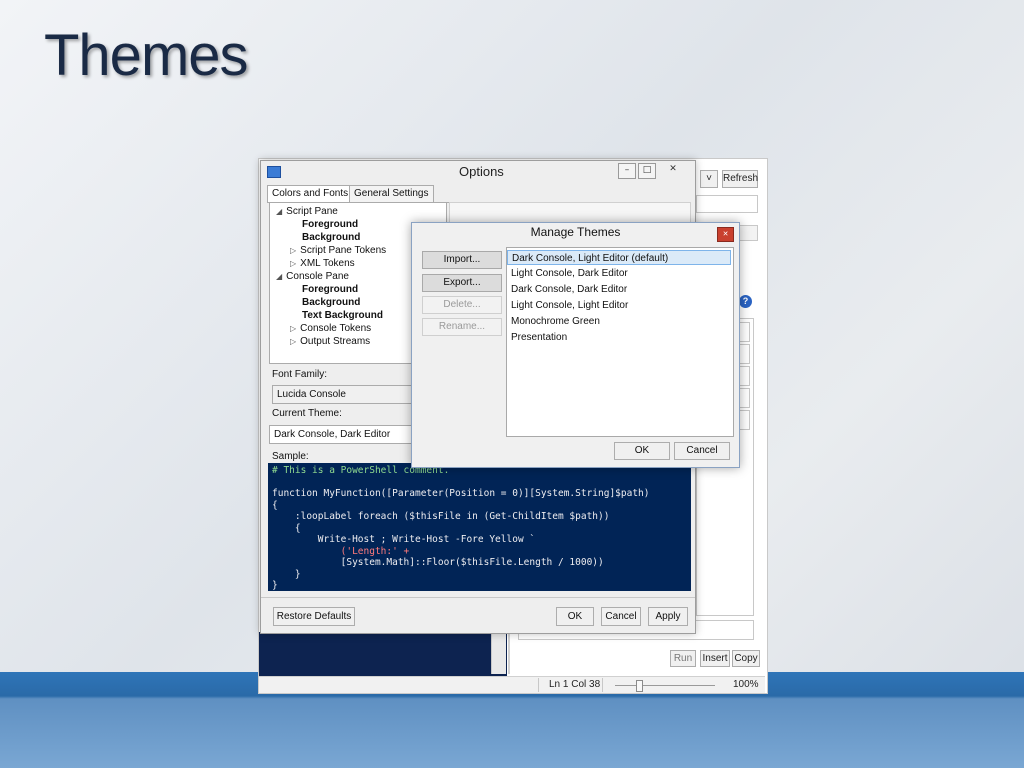  Describe the element at coordinates (619, 289) in the screenshot. I see `theme-item: Dark Console, Dark Editor` at that location.